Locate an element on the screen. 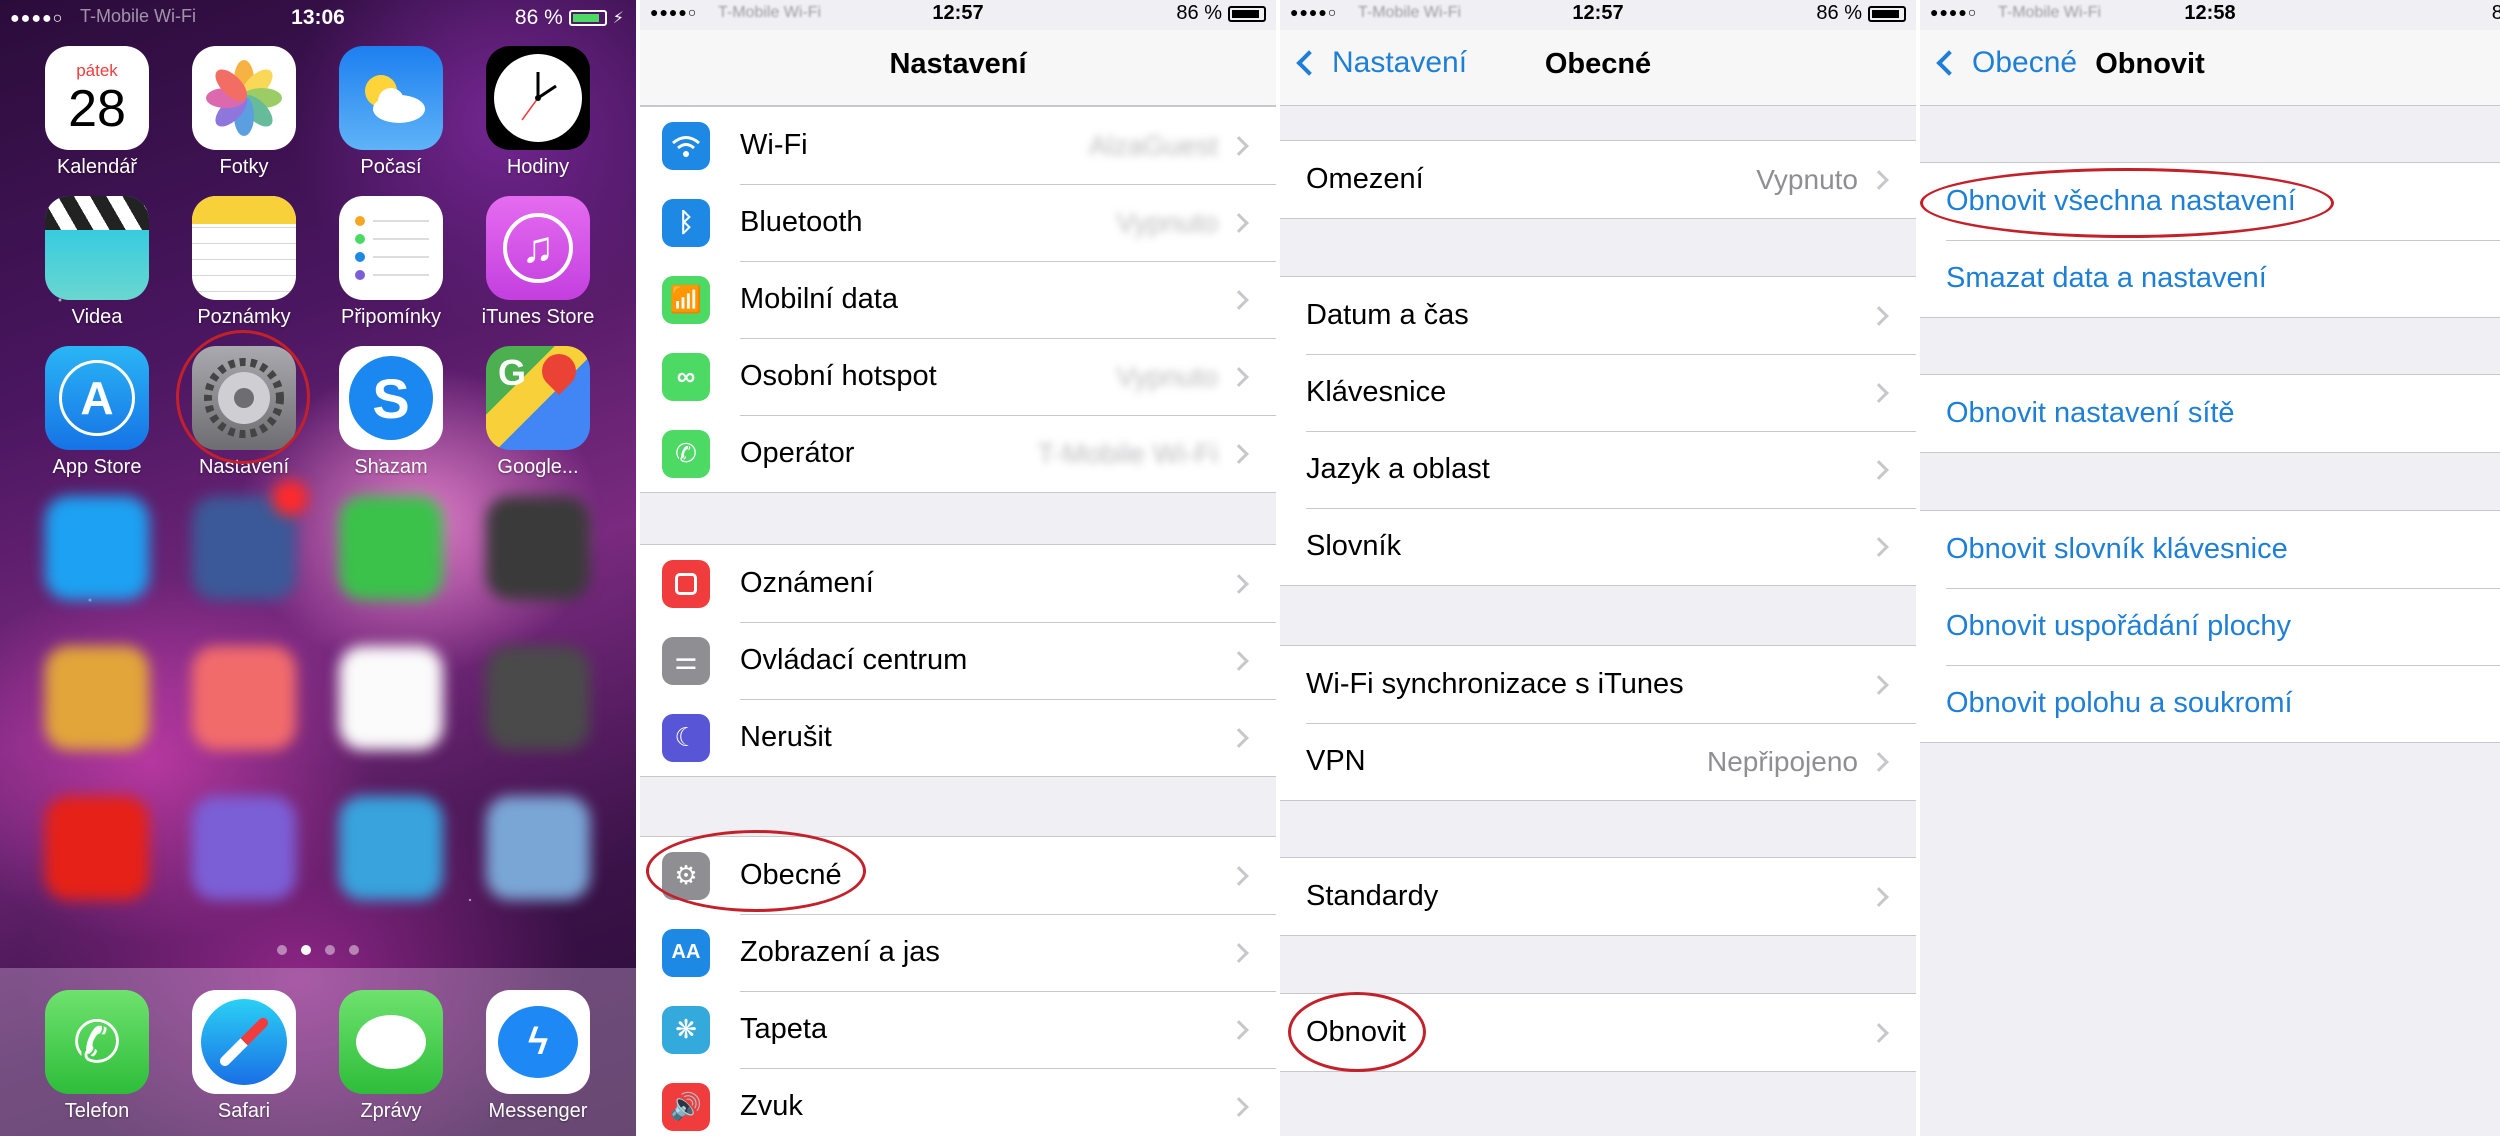  app-label: Telefon is located at coordinates (97, 1111).